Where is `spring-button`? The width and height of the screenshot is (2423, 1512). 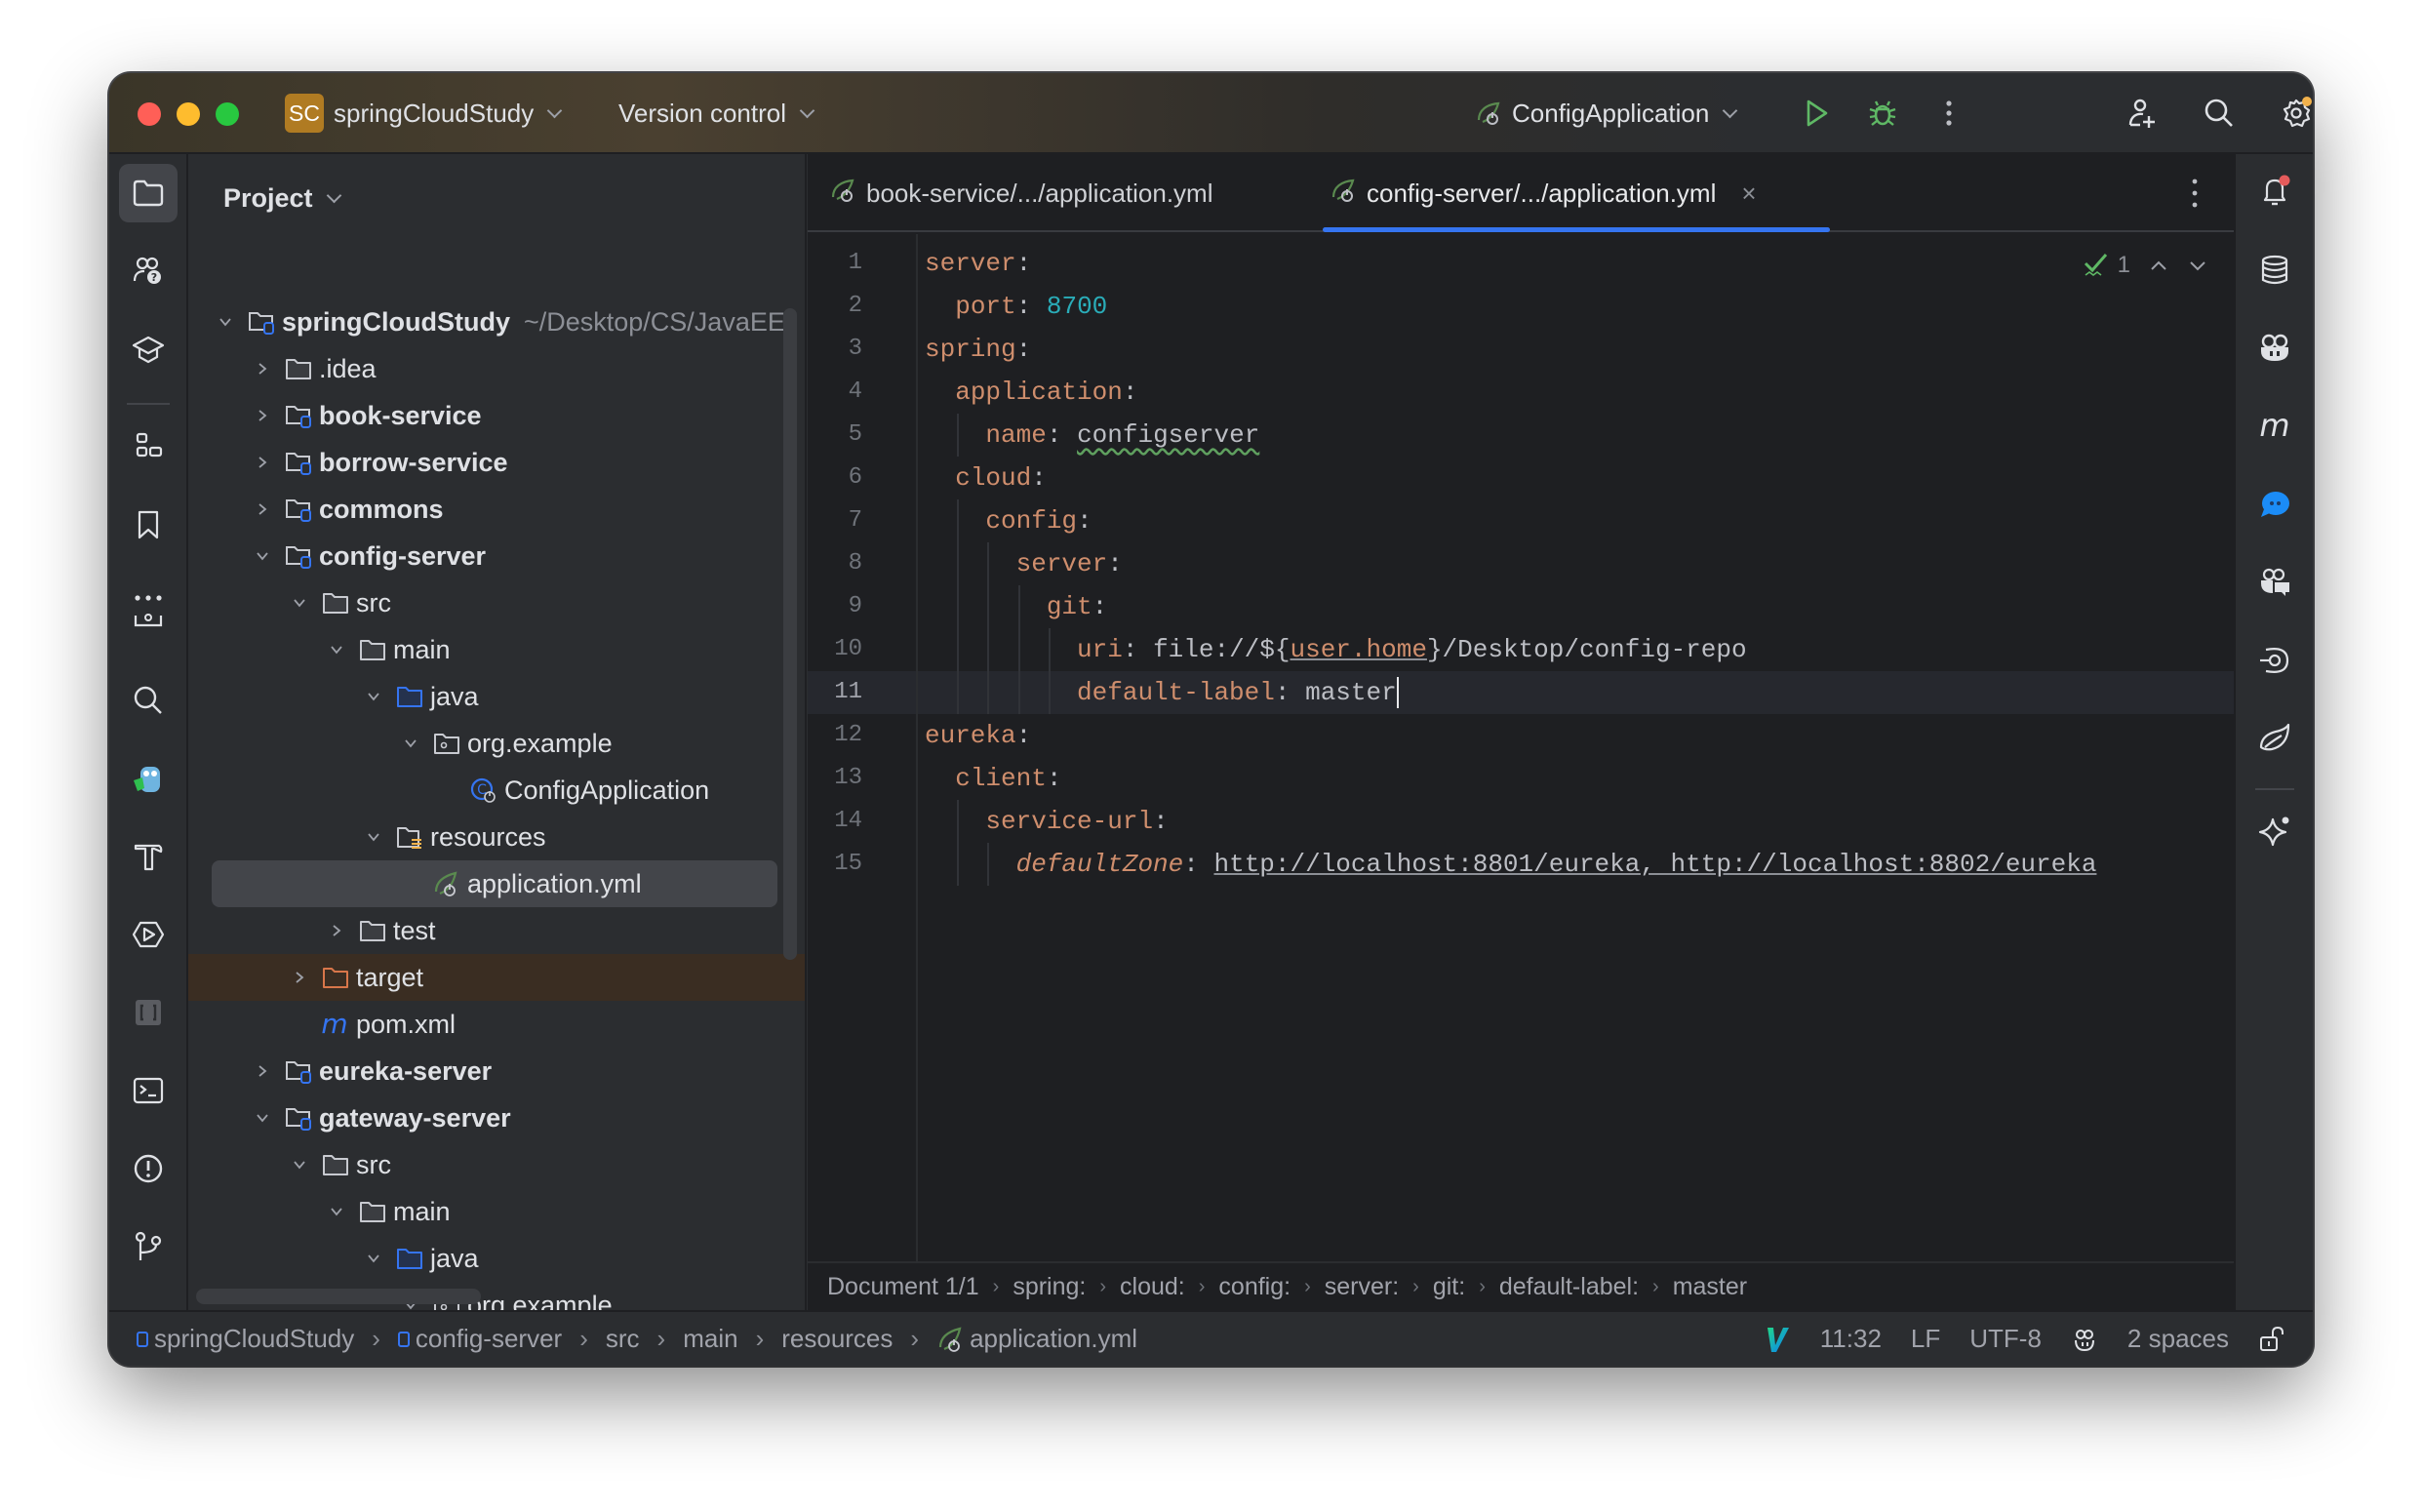 spring-button is located at coordinates (2274, 738).